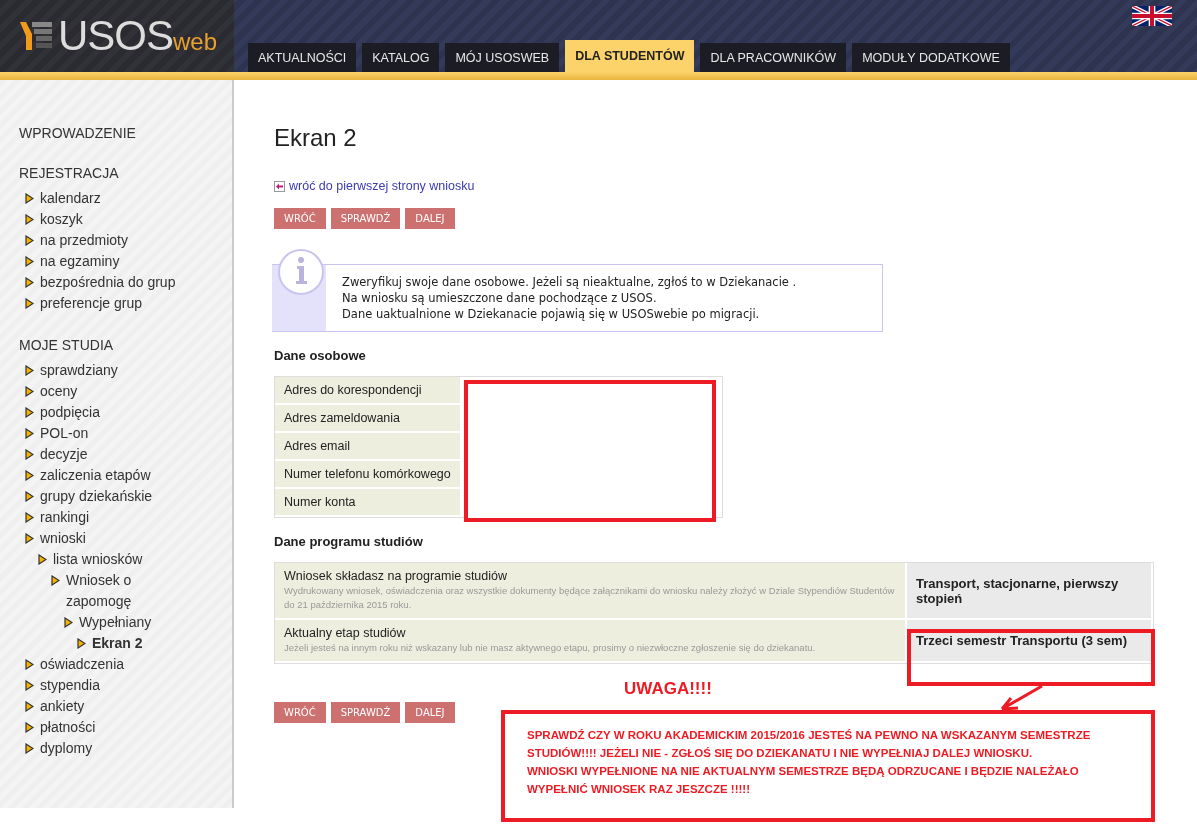  What do you see at coordinates (66, 748) in the screenshot?
I see `sidebar-item: dyplomy` at bounding box center [66, 748].